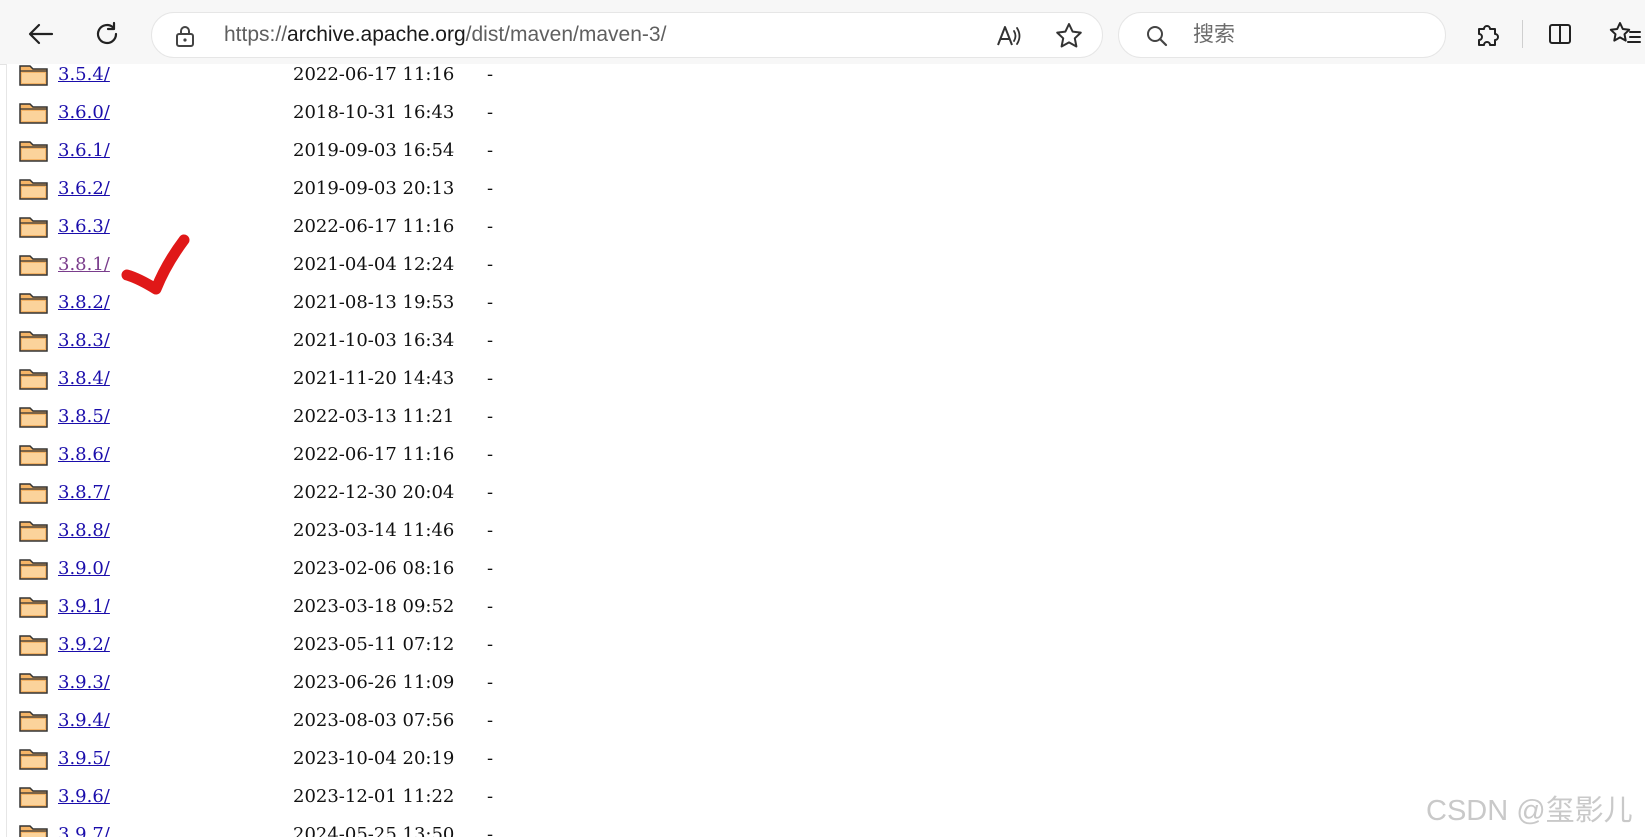  I want to click on puzzle-icon, so click(1488, 35).